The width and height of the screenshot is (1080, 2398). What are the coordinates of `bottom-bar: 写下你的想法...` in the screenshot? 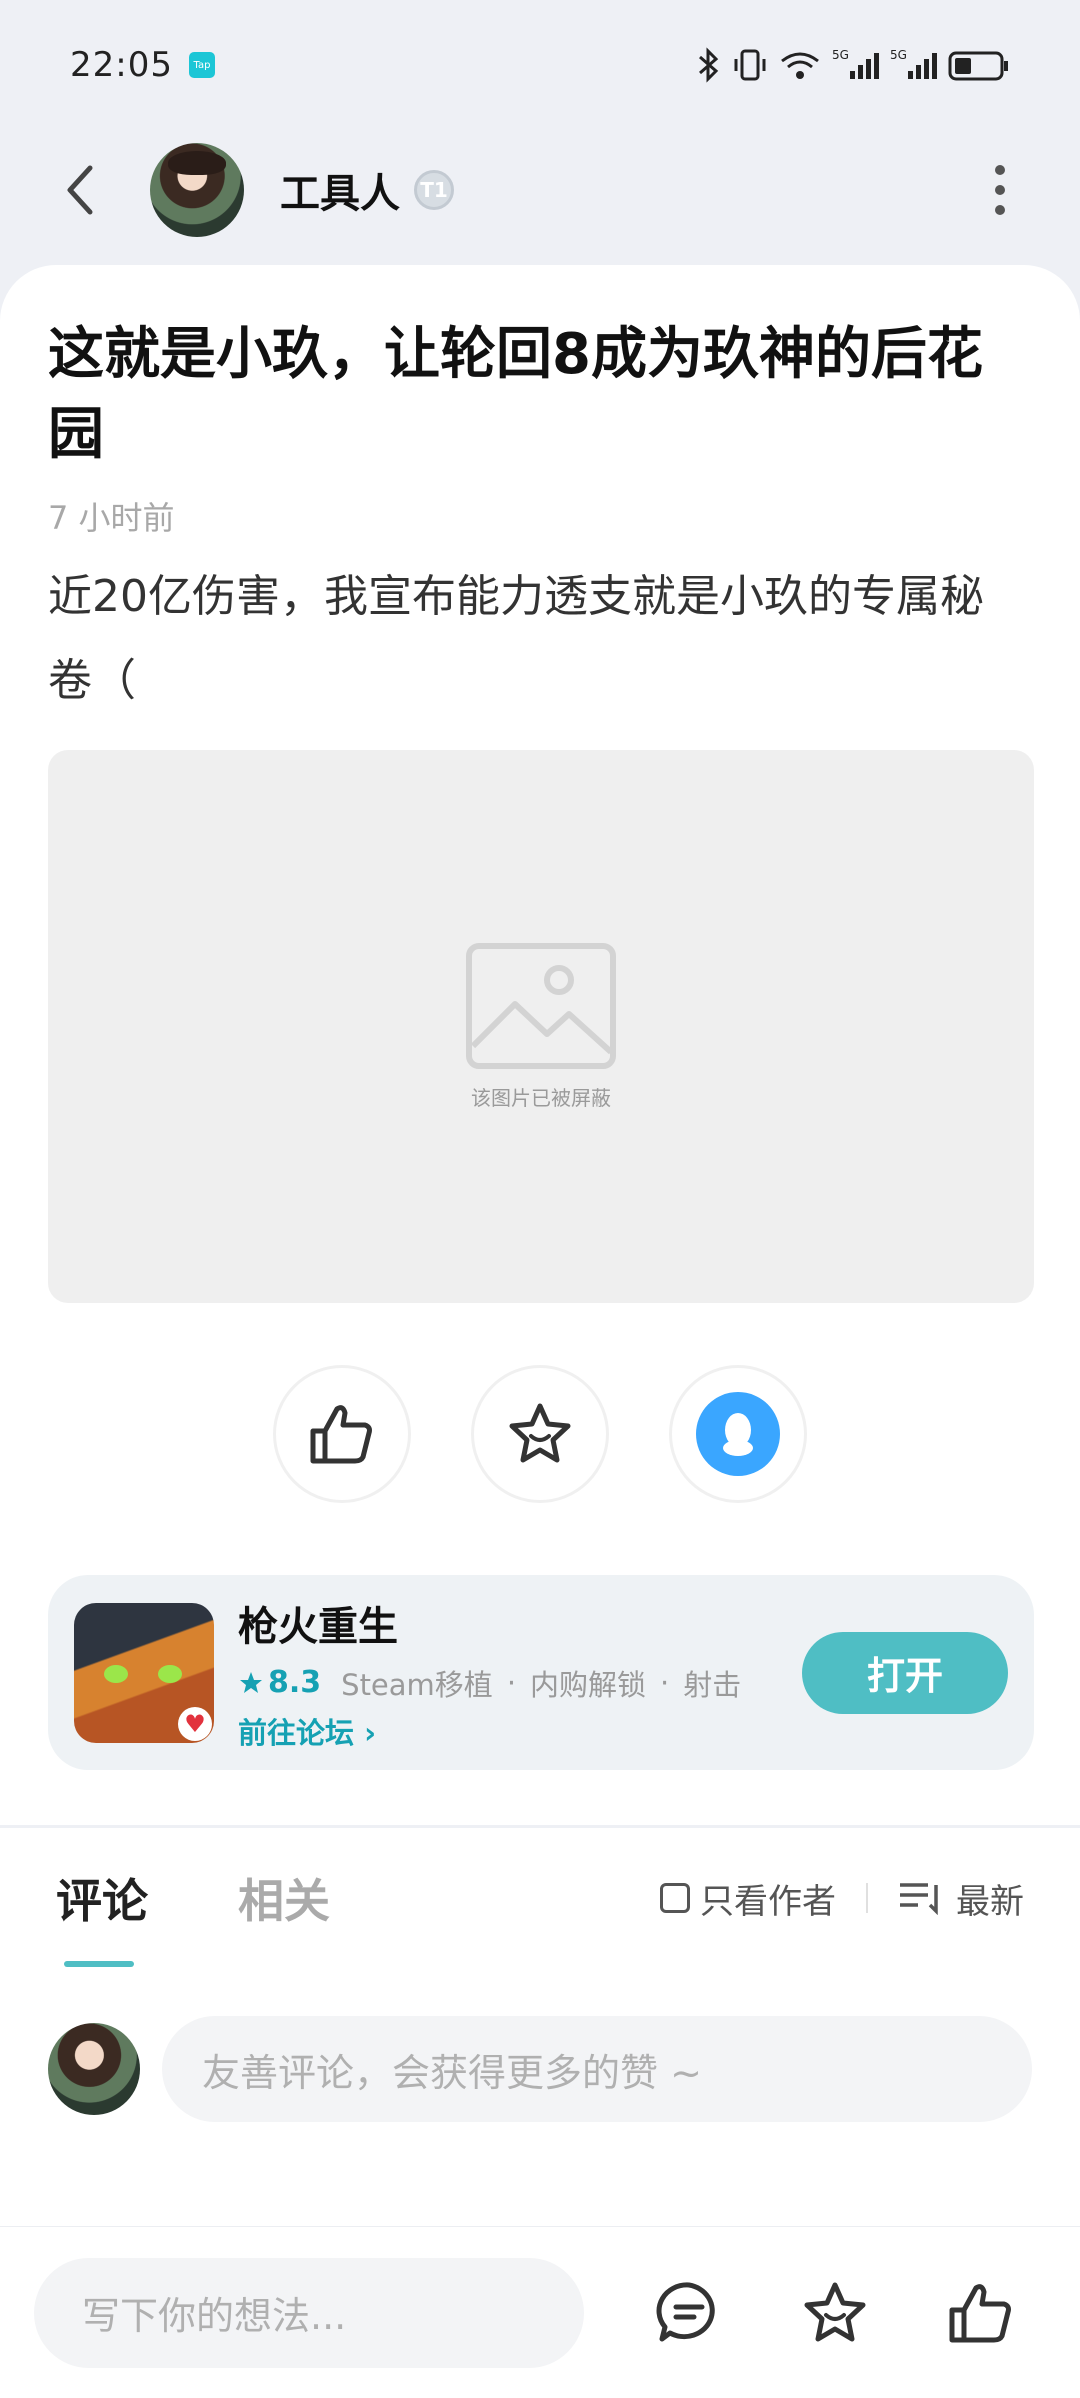 It's located at (540, 2312).